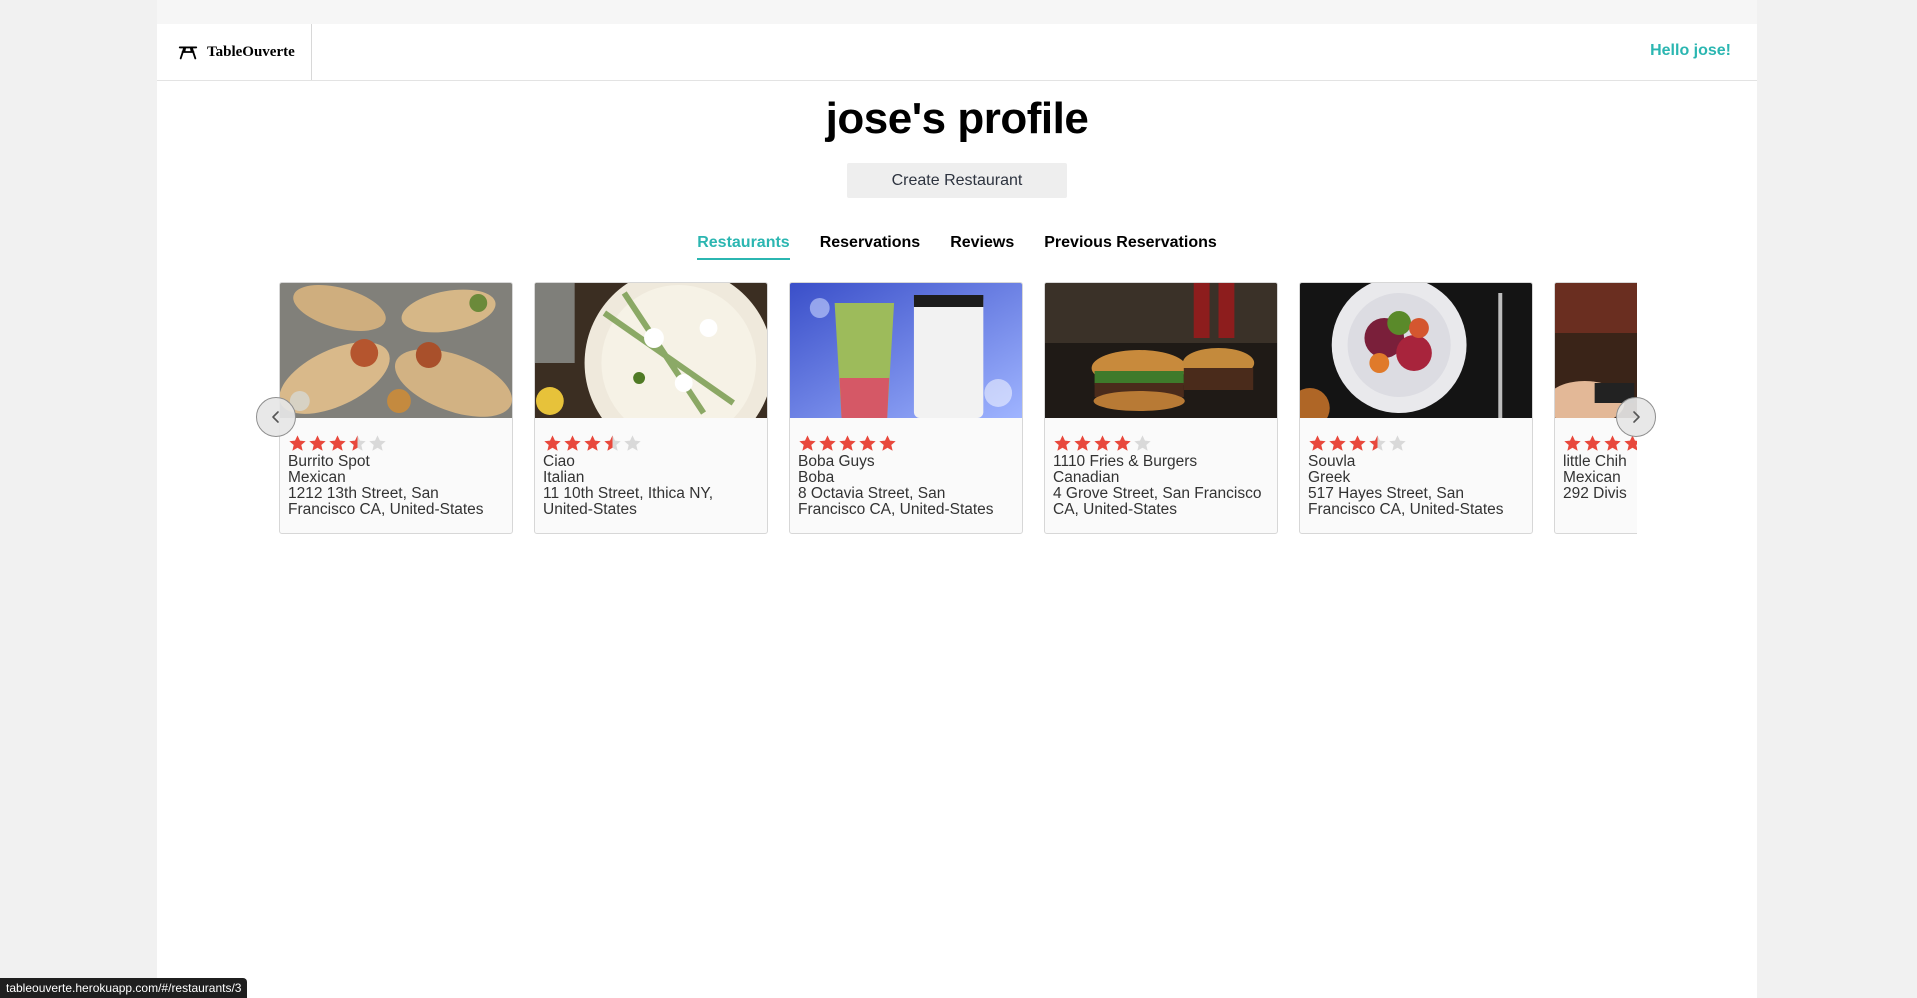 The width and height of the screenshot is (1917, 998). What do you see at coordinates (1329, 477) in the screenshot?
I see `restaurant-cuisine: Greek` at bounding box center [1329, 477].